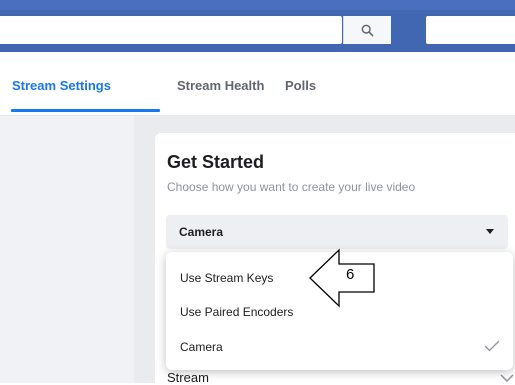 This screenshot has height=385, width=515. I want to click on search-button, so click(367, 30).